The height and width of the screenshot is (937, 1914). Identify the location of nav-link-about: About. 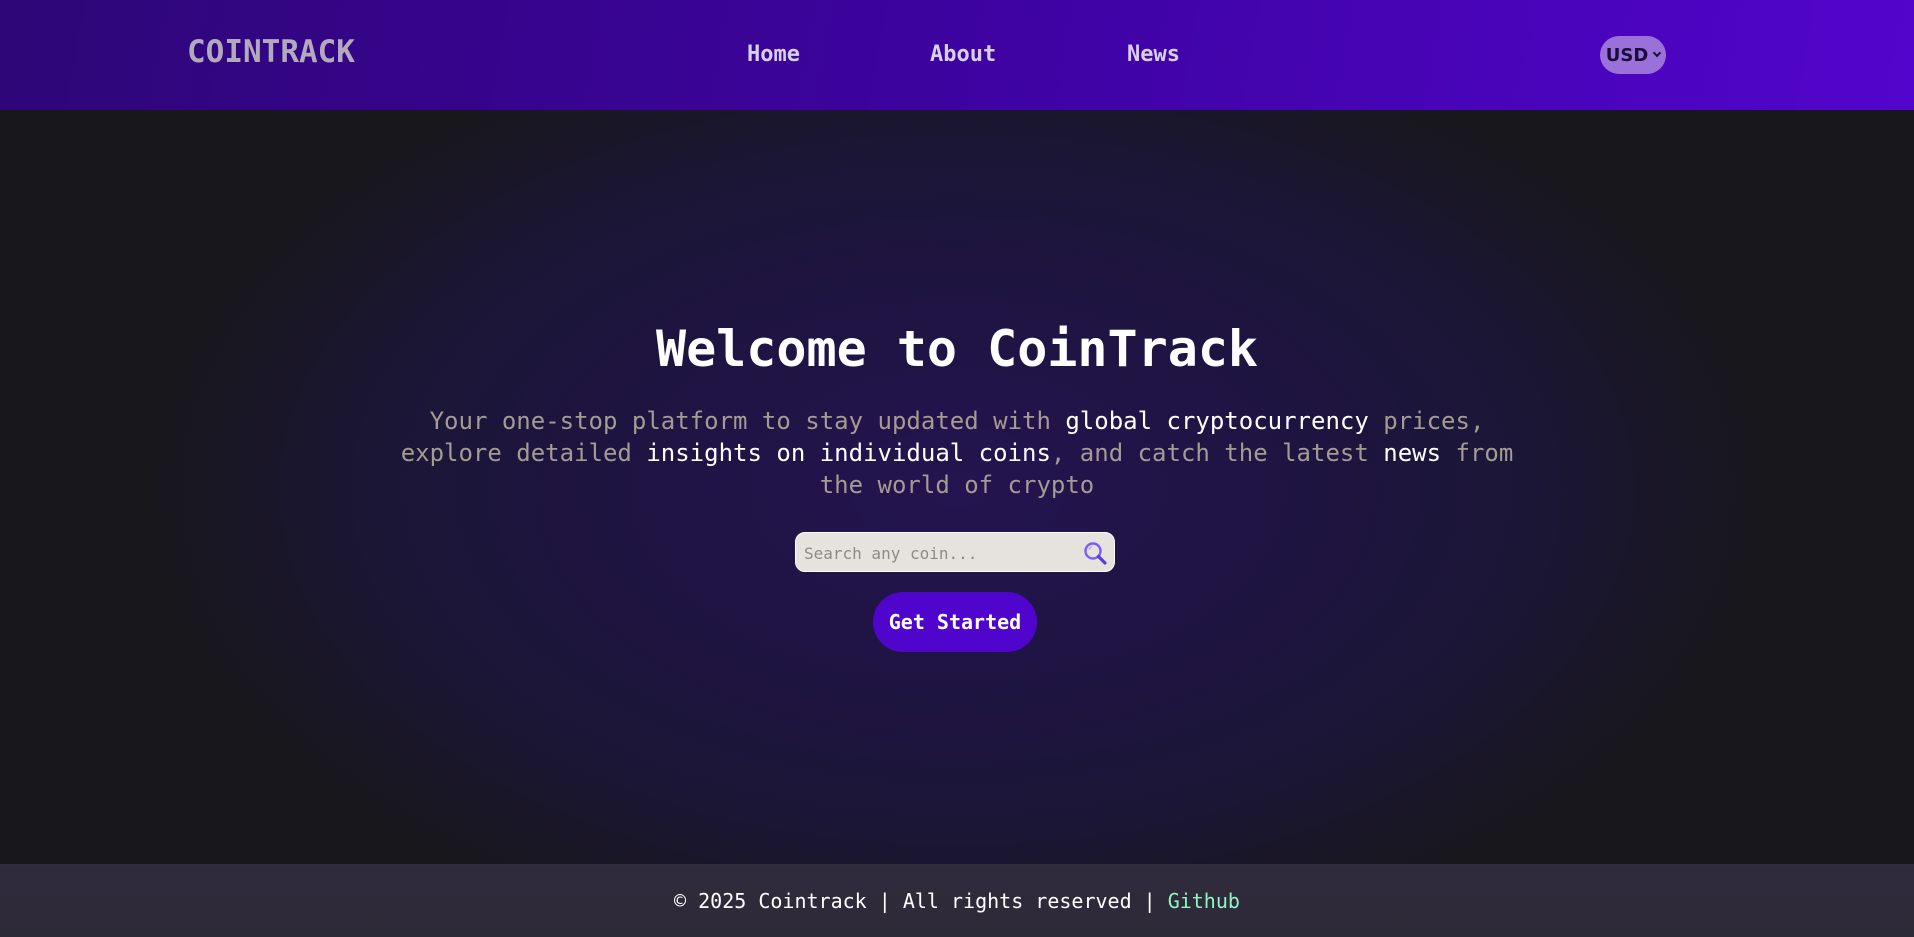
(963, 54).